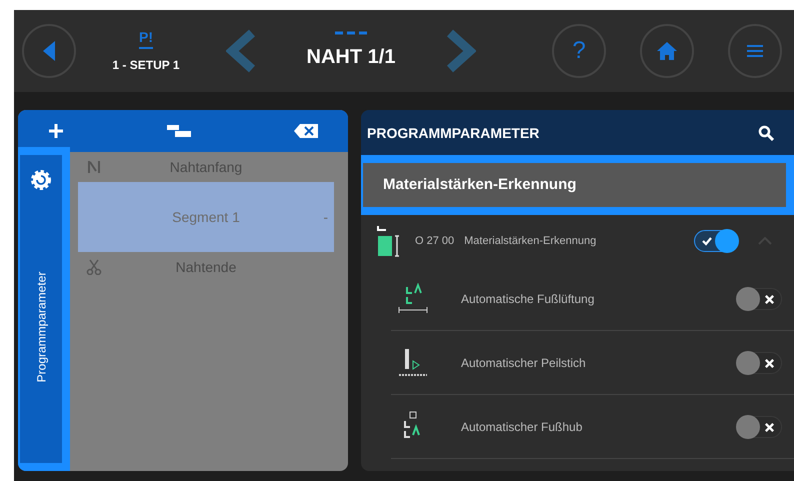  Describe the element at coordinates (707, 241) in the screenshot. I see `check-icon` at that location.